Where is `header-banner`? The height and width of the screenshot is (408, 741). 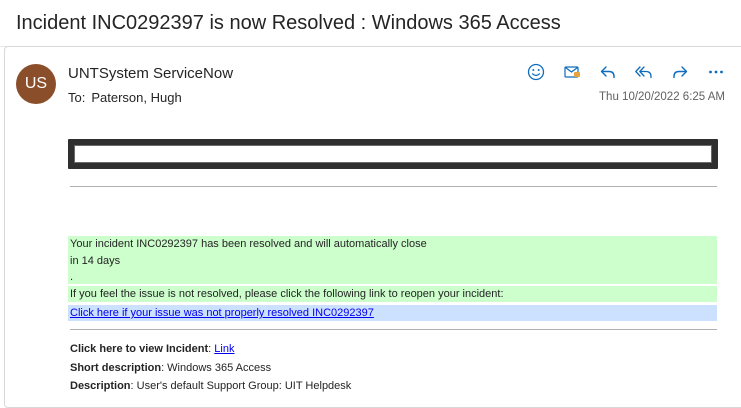 header-banner is located at coordinates (393, 154).